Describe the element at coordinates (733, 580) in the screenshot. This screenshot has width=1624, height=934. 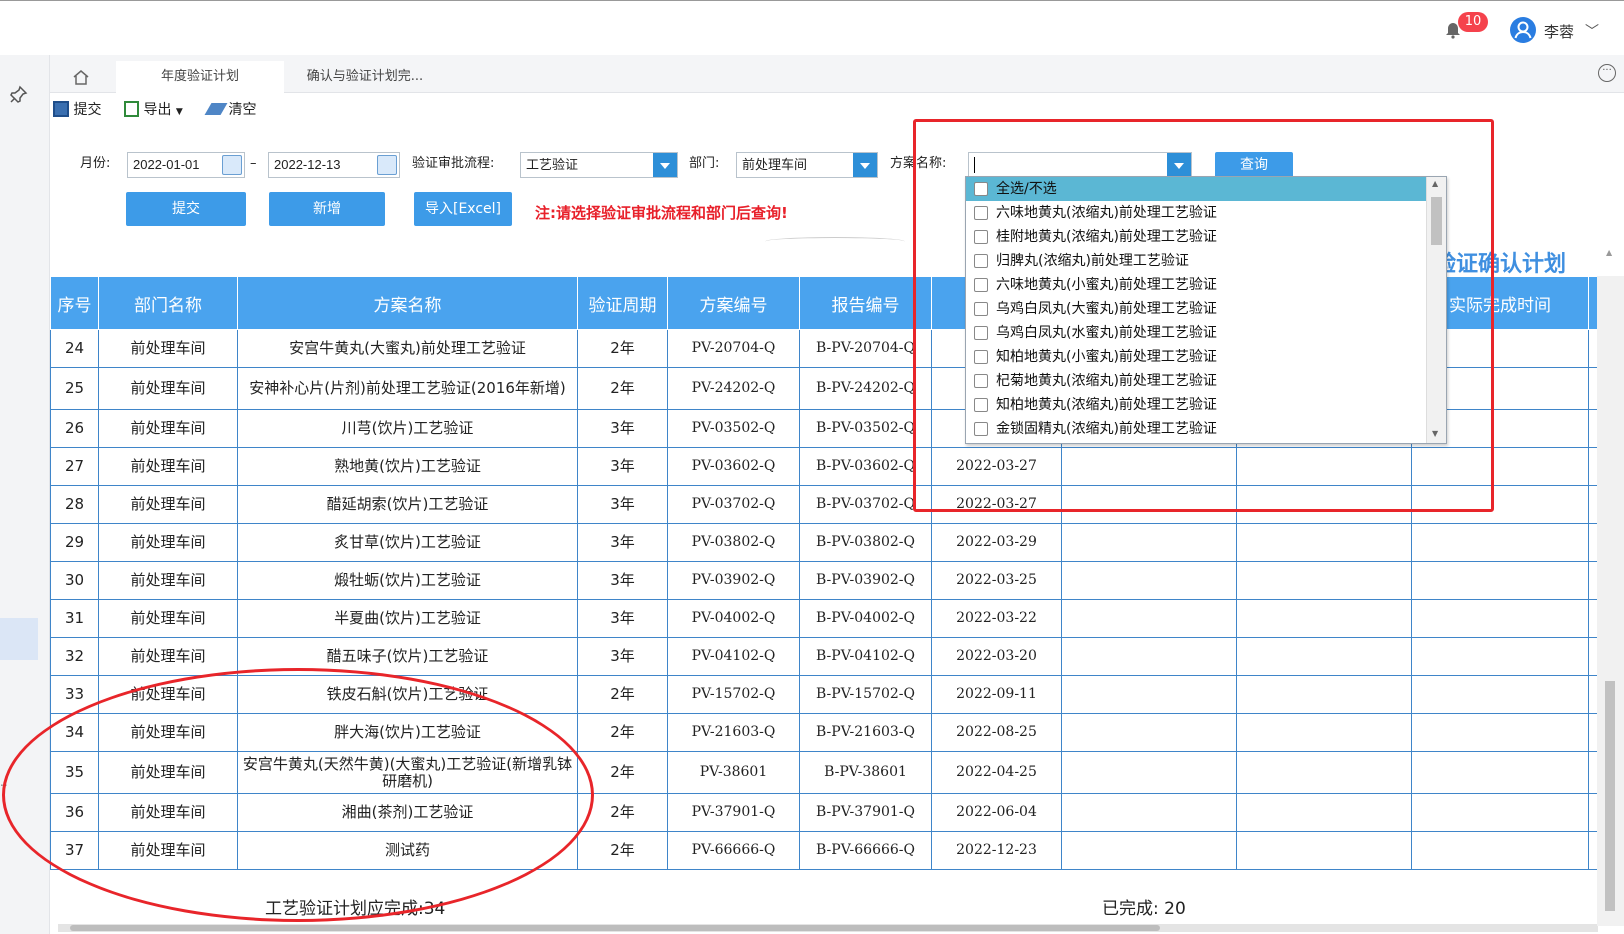
I see `cell-plan-no: PV-03902-Q` at that location.